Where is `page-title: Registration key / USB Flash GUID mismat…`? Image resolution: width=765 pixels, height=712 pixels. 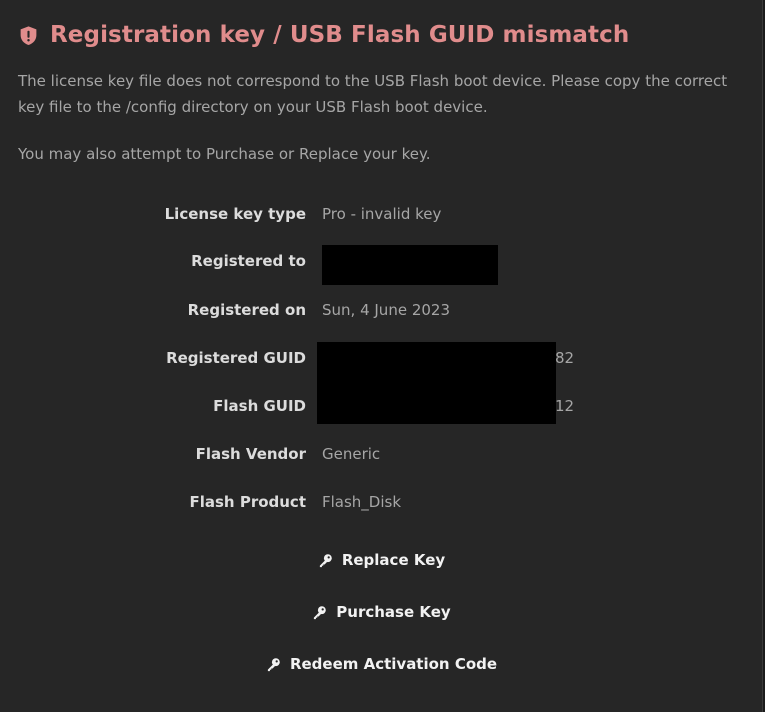
page-title: Registration key / USB Flash GUID mismat… is located at coordinates (323, 35).